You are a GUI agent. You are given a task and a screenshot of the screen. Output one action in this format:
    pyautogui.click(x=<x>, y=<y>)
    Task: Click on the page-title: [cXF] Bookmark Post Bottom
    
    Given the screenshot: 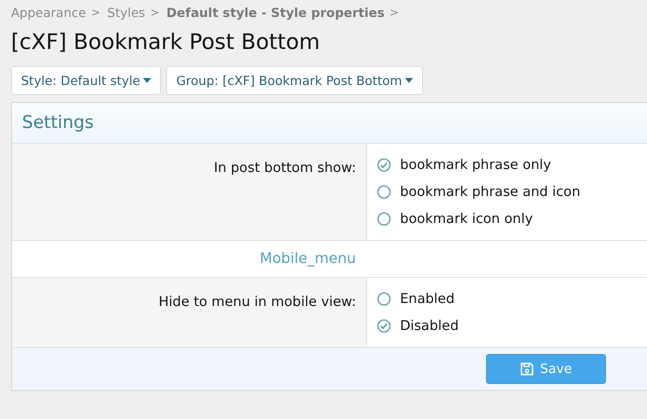 What is the action you would take?
    pyautogui.click(x=166, y=43)
    